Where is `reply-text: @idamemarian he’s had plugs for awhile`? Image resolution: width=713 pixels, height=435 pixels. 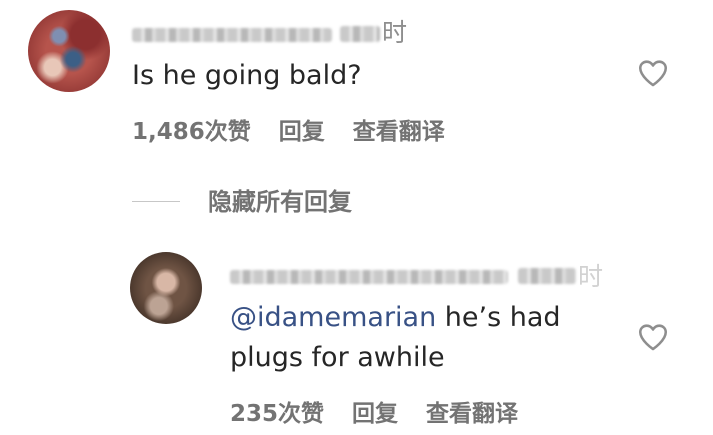
reply-text: @idamemarian he’s had plugs for awhile is located at coordinates (420, 338).